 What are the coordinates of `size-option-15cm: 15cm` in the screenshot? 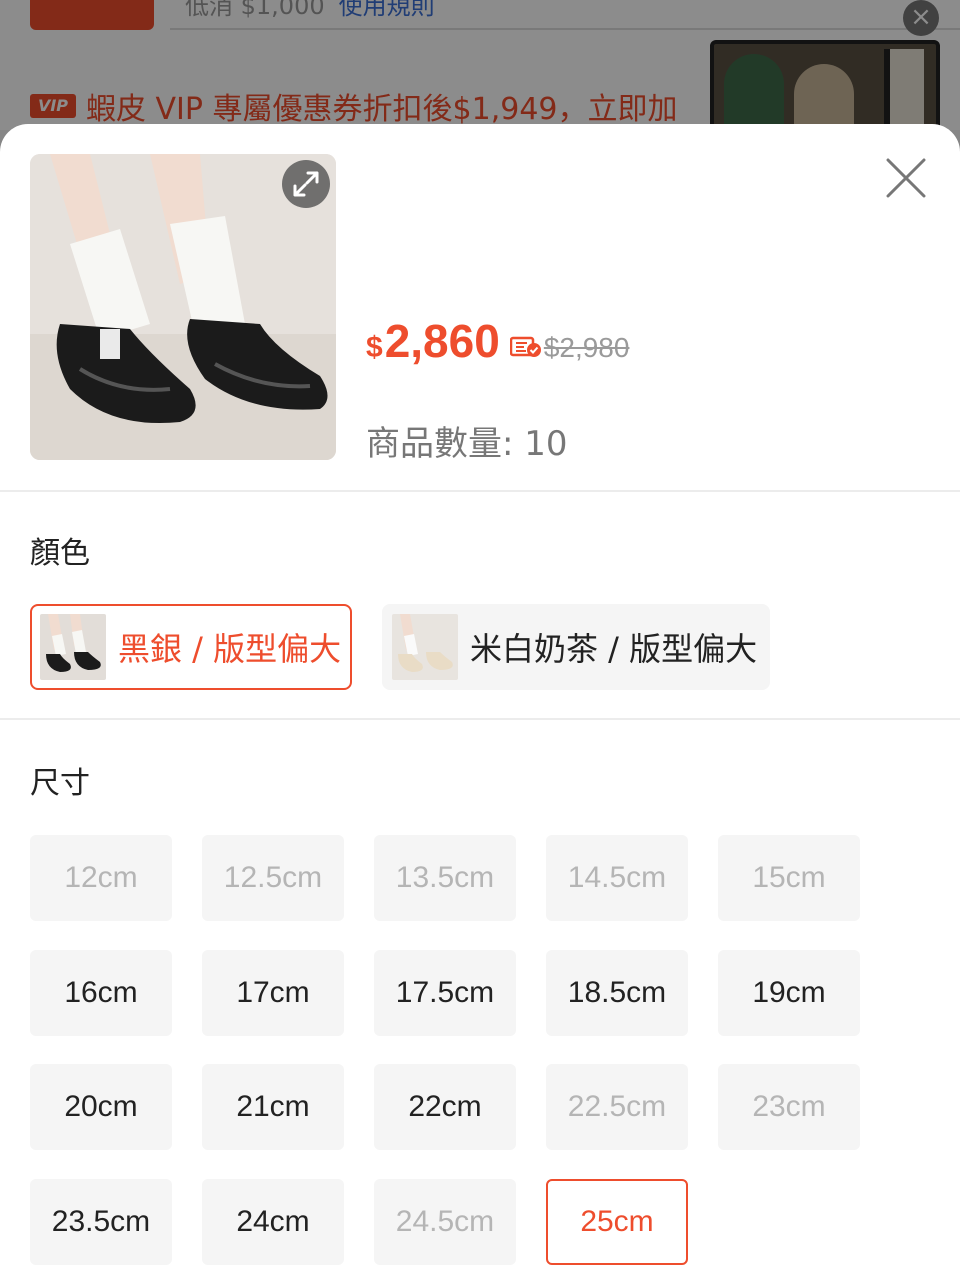 It's located at (789, 878).